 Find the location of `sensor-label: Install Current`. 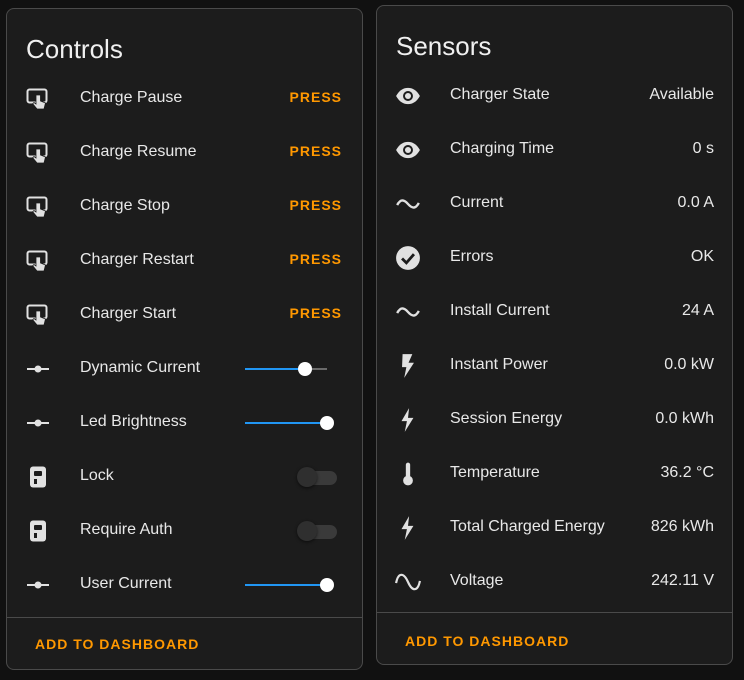

sensor-label: Install Current is located at coordinates (500, 310).